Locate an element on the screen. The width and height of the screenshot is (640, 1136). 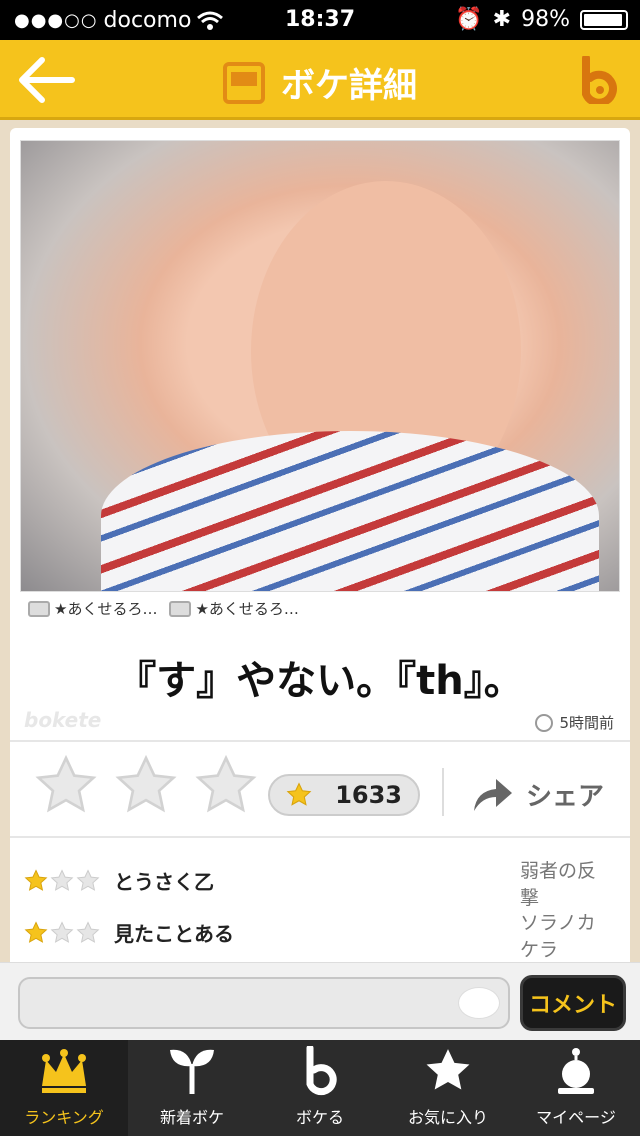
comment-input-bar: コメント is located at coordinates (320, 1001).